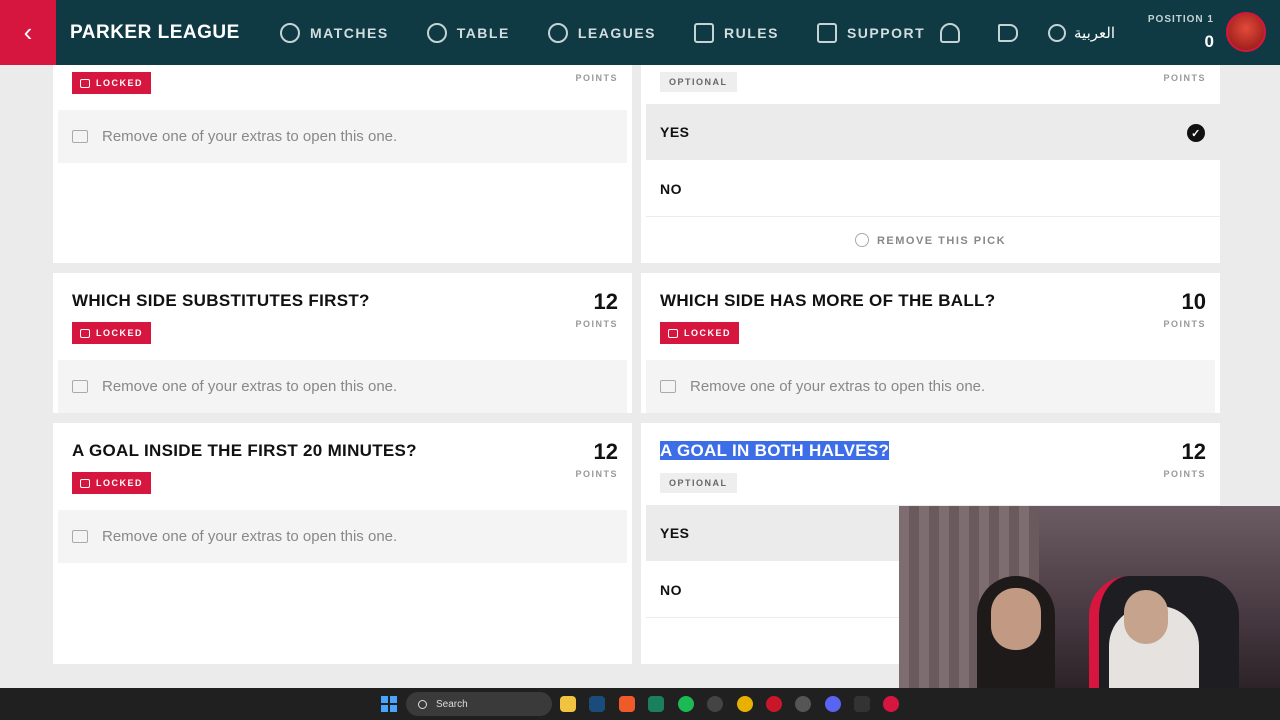  I want to click on gauge-icon, so click(715, 704).